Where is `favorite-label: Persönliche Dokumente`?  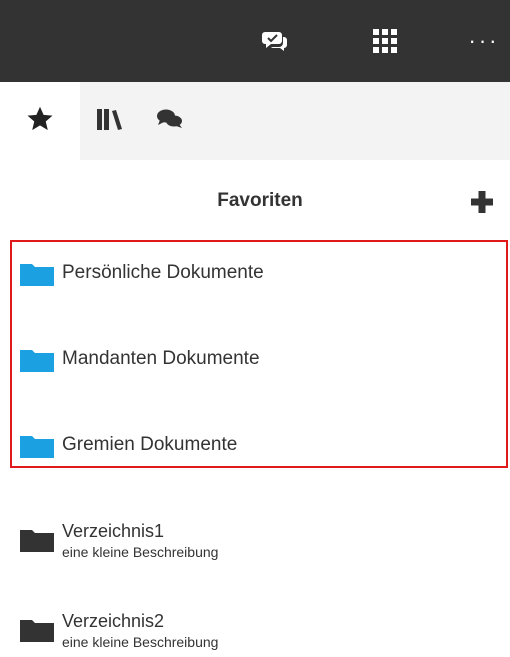
favorite-label: Persönliche Dokumente is located at coordinates (163, 272).